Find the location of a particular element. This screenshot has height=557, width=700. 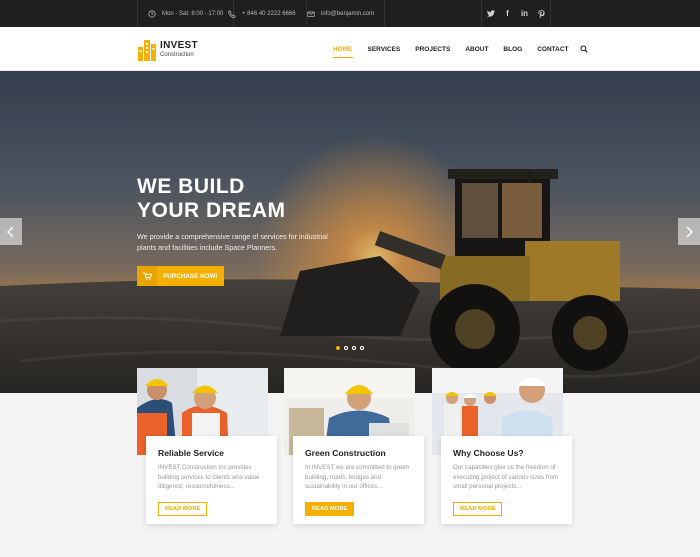

feature-title: Why Choose Us? is located at coordinates (488, 453).